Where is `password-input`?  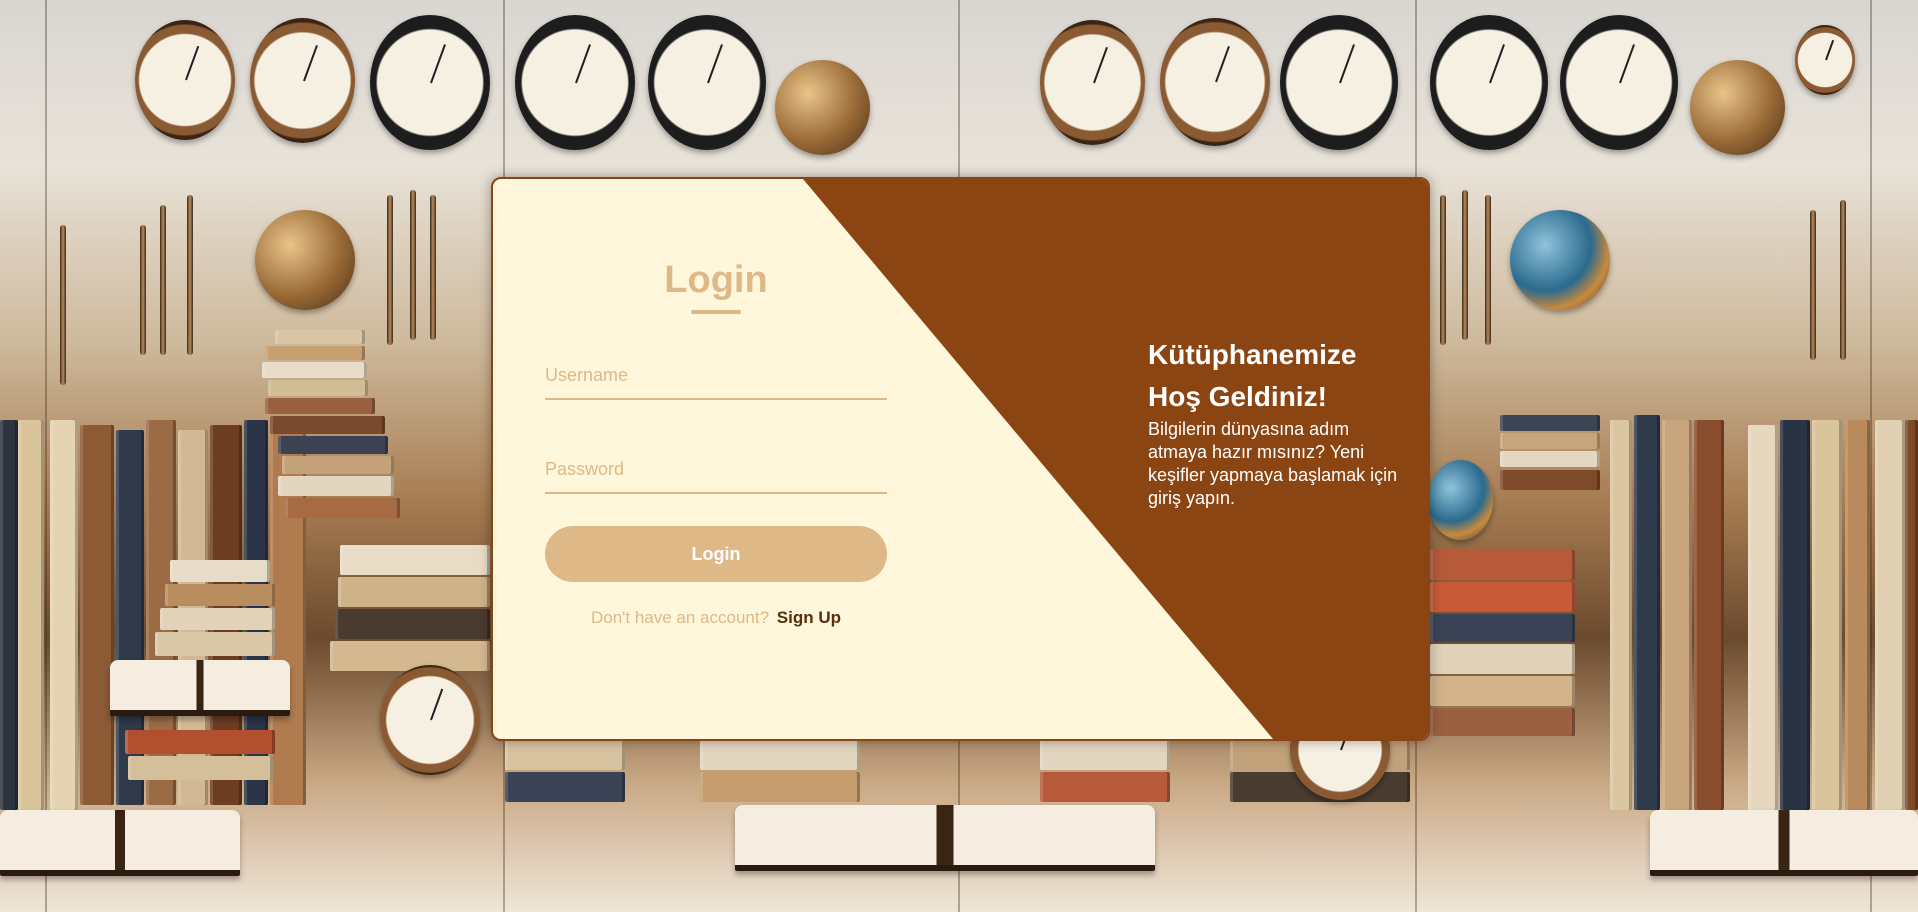 password-input is located at coordinates (716, 470).